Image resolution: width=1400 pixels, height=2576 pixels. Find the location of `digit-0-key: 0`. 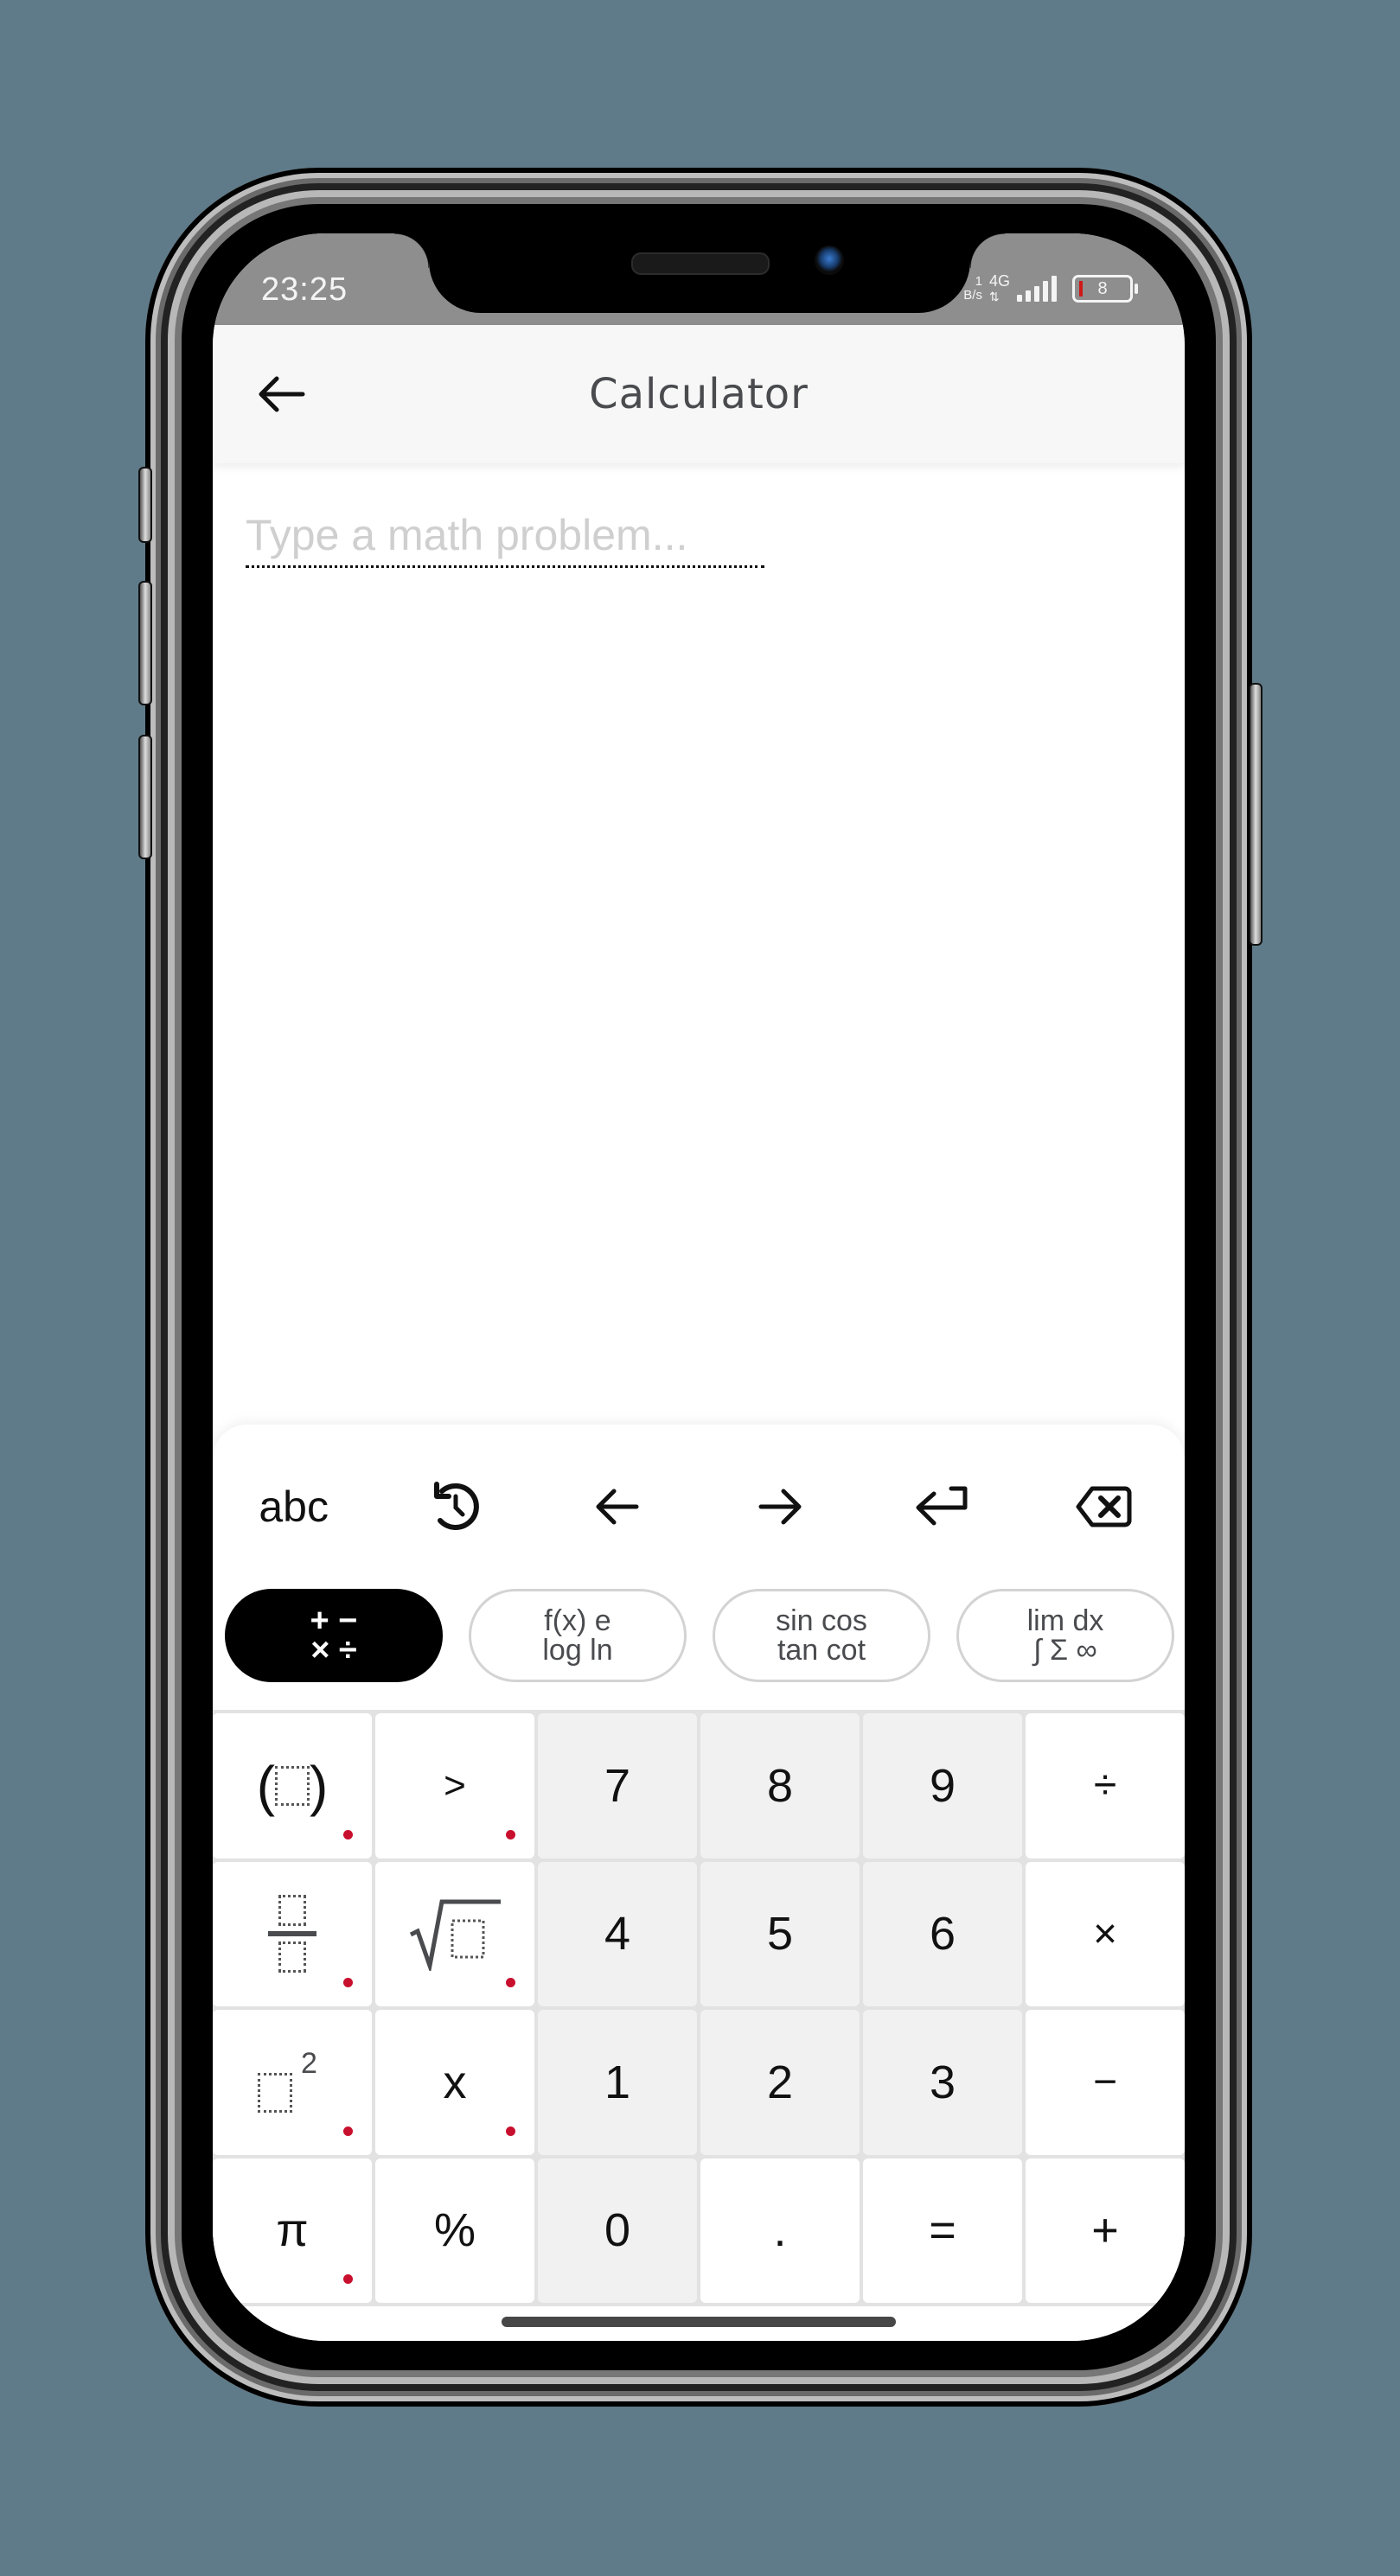

digit-0-key: 0 is located at coordinates (617, 2230).